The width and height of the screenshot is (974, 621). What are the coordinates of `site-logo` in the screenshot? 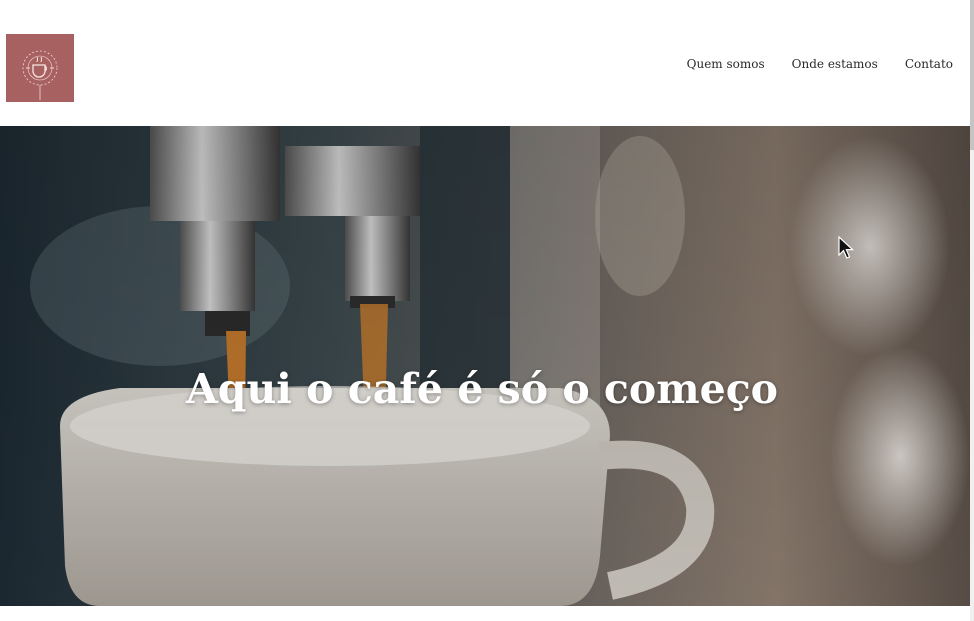 It's located at (40, 68).